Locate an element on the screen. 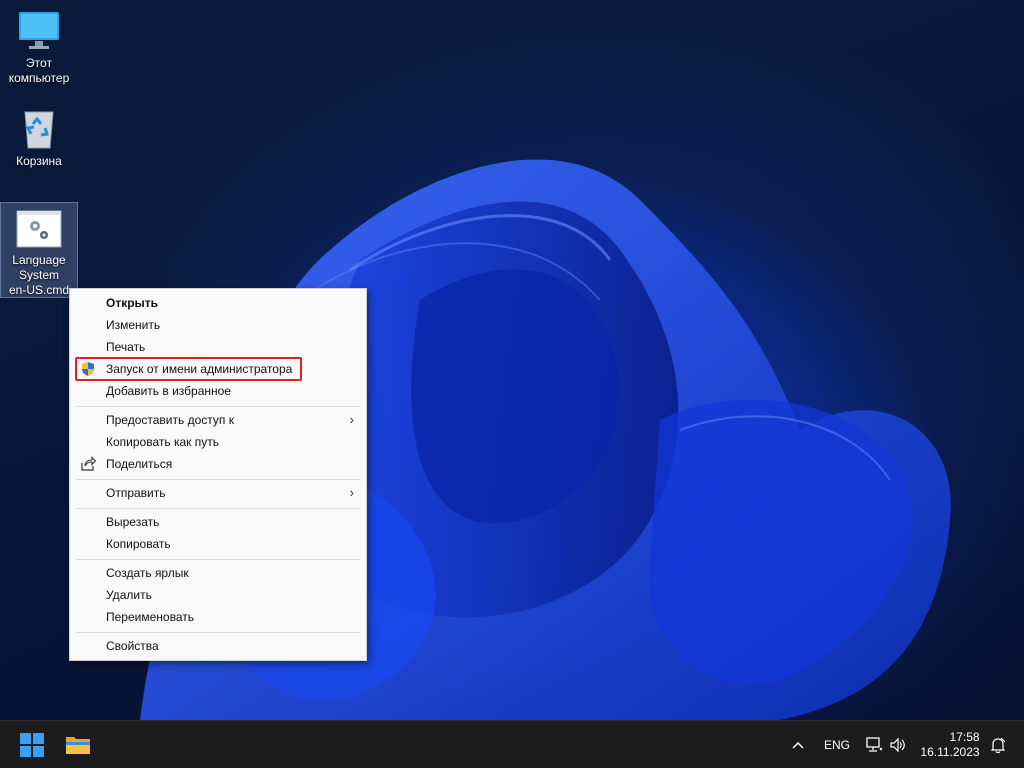  menu-item-copy-as-path-label: Копировать как путь is located at coordinates (162, 442).